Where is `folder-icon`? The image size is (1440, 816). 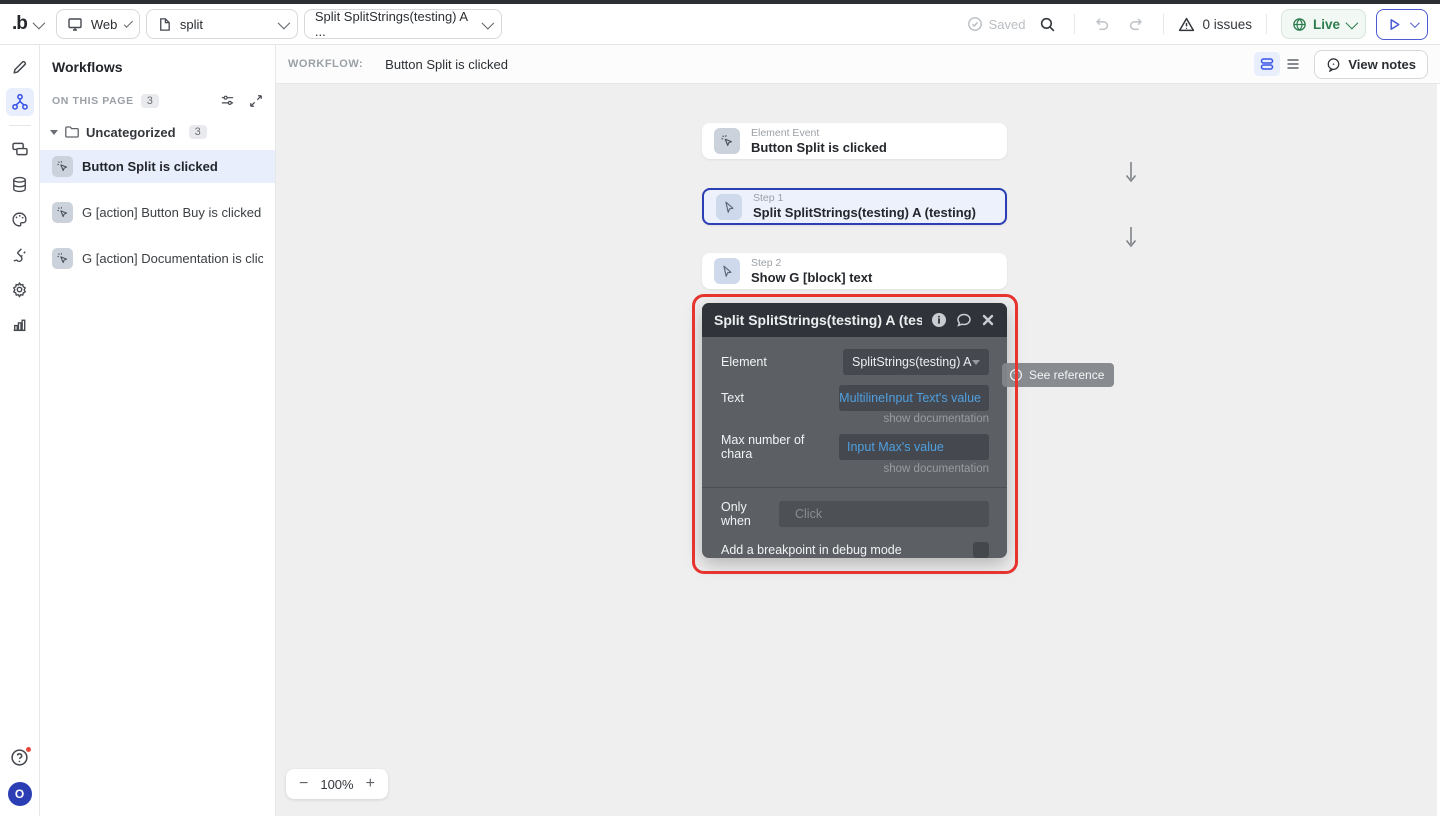
folder-icon is located at coordinates (72, 132).